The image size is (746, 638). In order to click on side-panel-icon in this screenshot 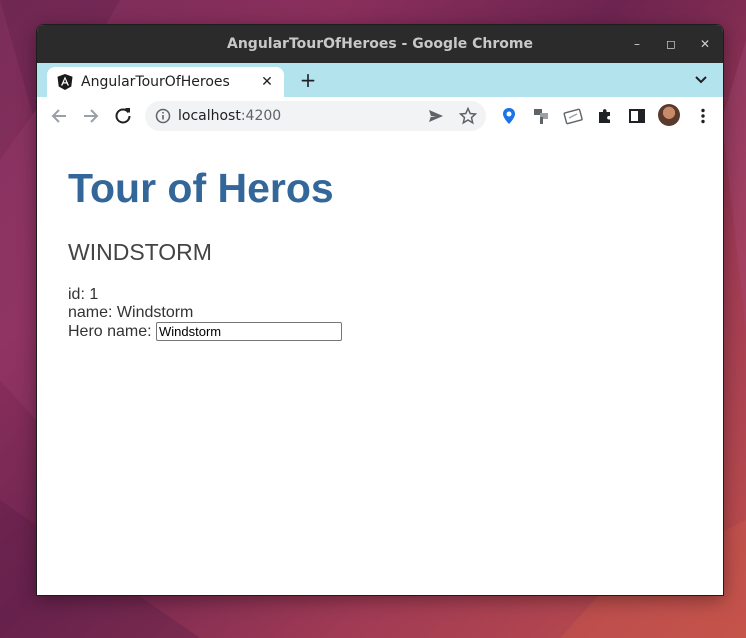, I will do `click(637, 116)`.